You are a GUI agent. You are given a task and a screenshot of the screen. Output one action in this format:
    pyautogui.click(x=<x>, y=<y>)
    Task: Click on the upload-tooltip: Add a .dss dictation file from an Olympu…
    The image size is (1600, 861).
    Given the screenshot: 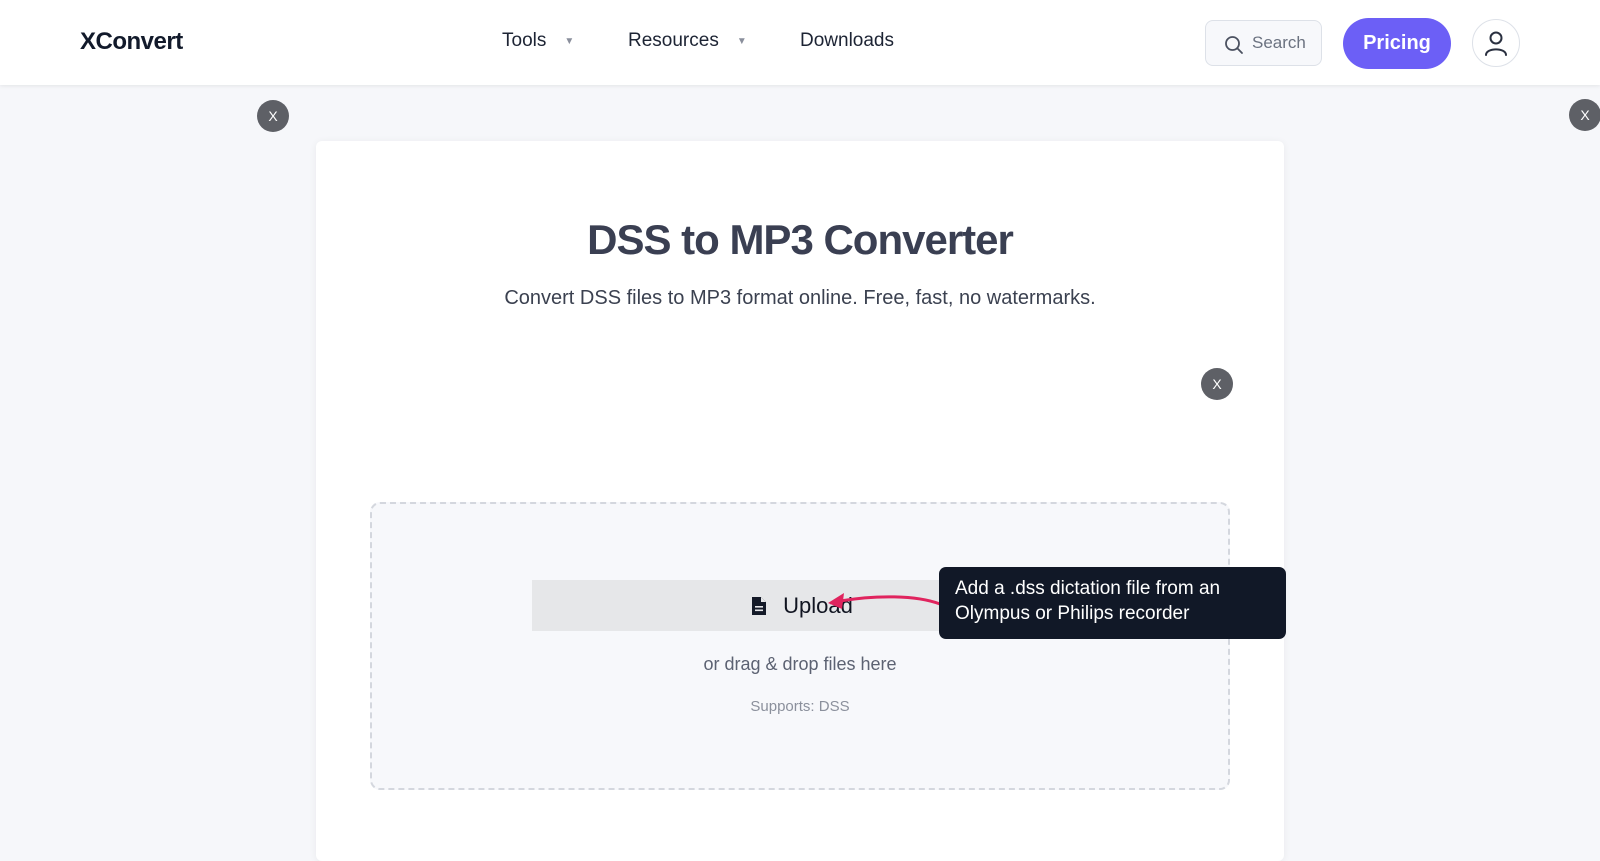 What is the action you would take?
    pyautogui.click(x=1112, y=603)
    